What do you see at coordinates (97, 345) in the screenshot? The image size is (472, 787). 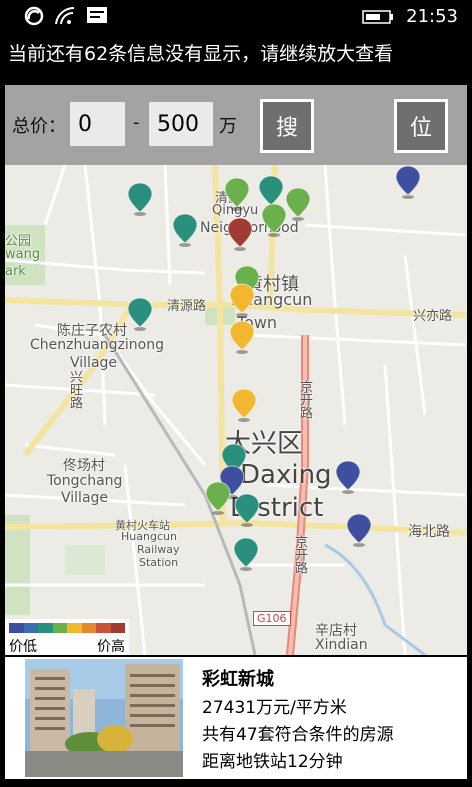 I see `map-label: Chenzhuangzinong` at bounding box center [97, 345].